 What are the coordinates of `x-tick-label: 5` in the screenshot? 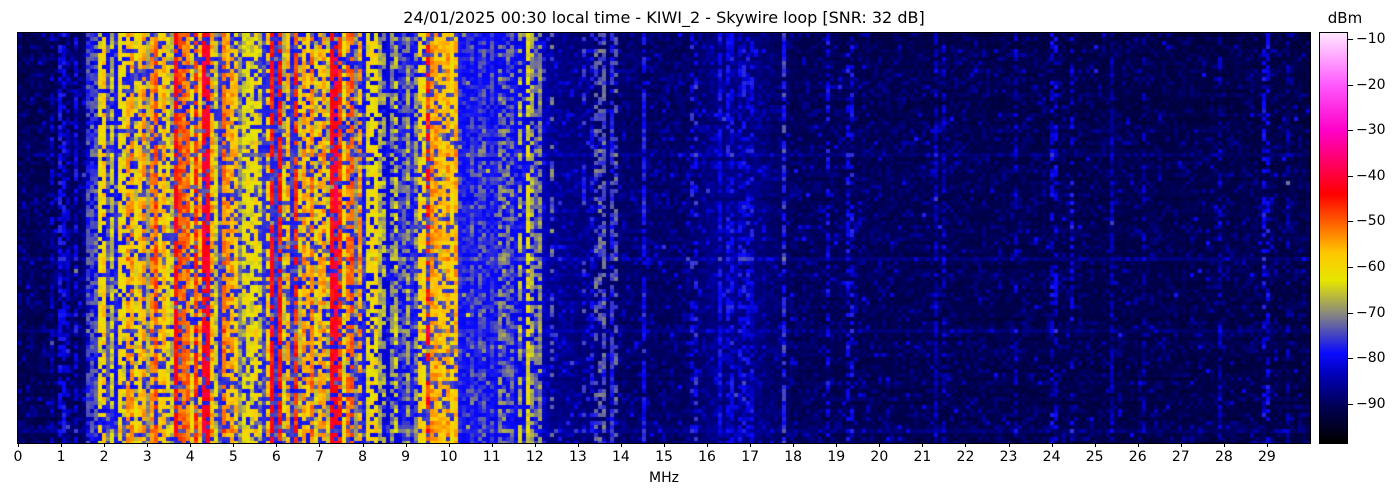 It's located at (233, 457).